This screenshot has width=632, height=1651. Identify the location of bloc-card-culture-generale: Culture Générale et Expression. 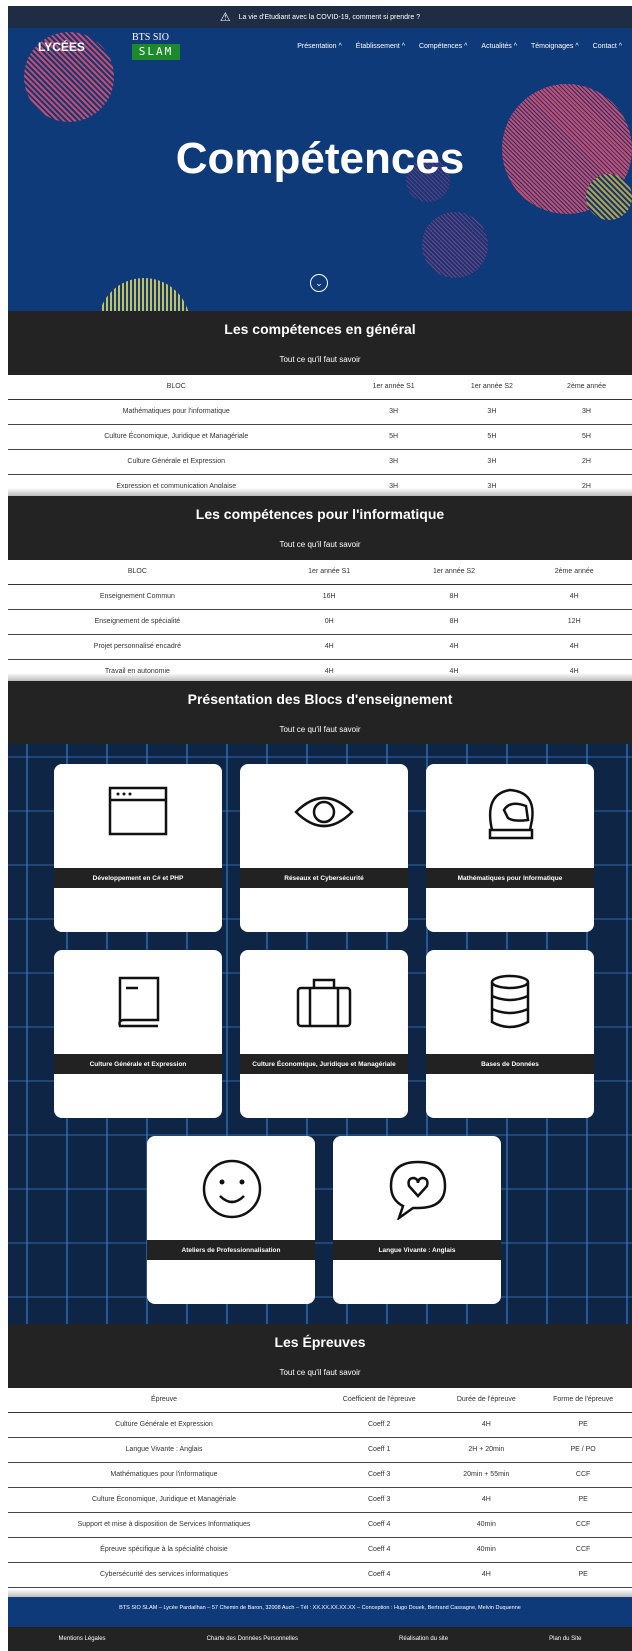
(138, 1034).